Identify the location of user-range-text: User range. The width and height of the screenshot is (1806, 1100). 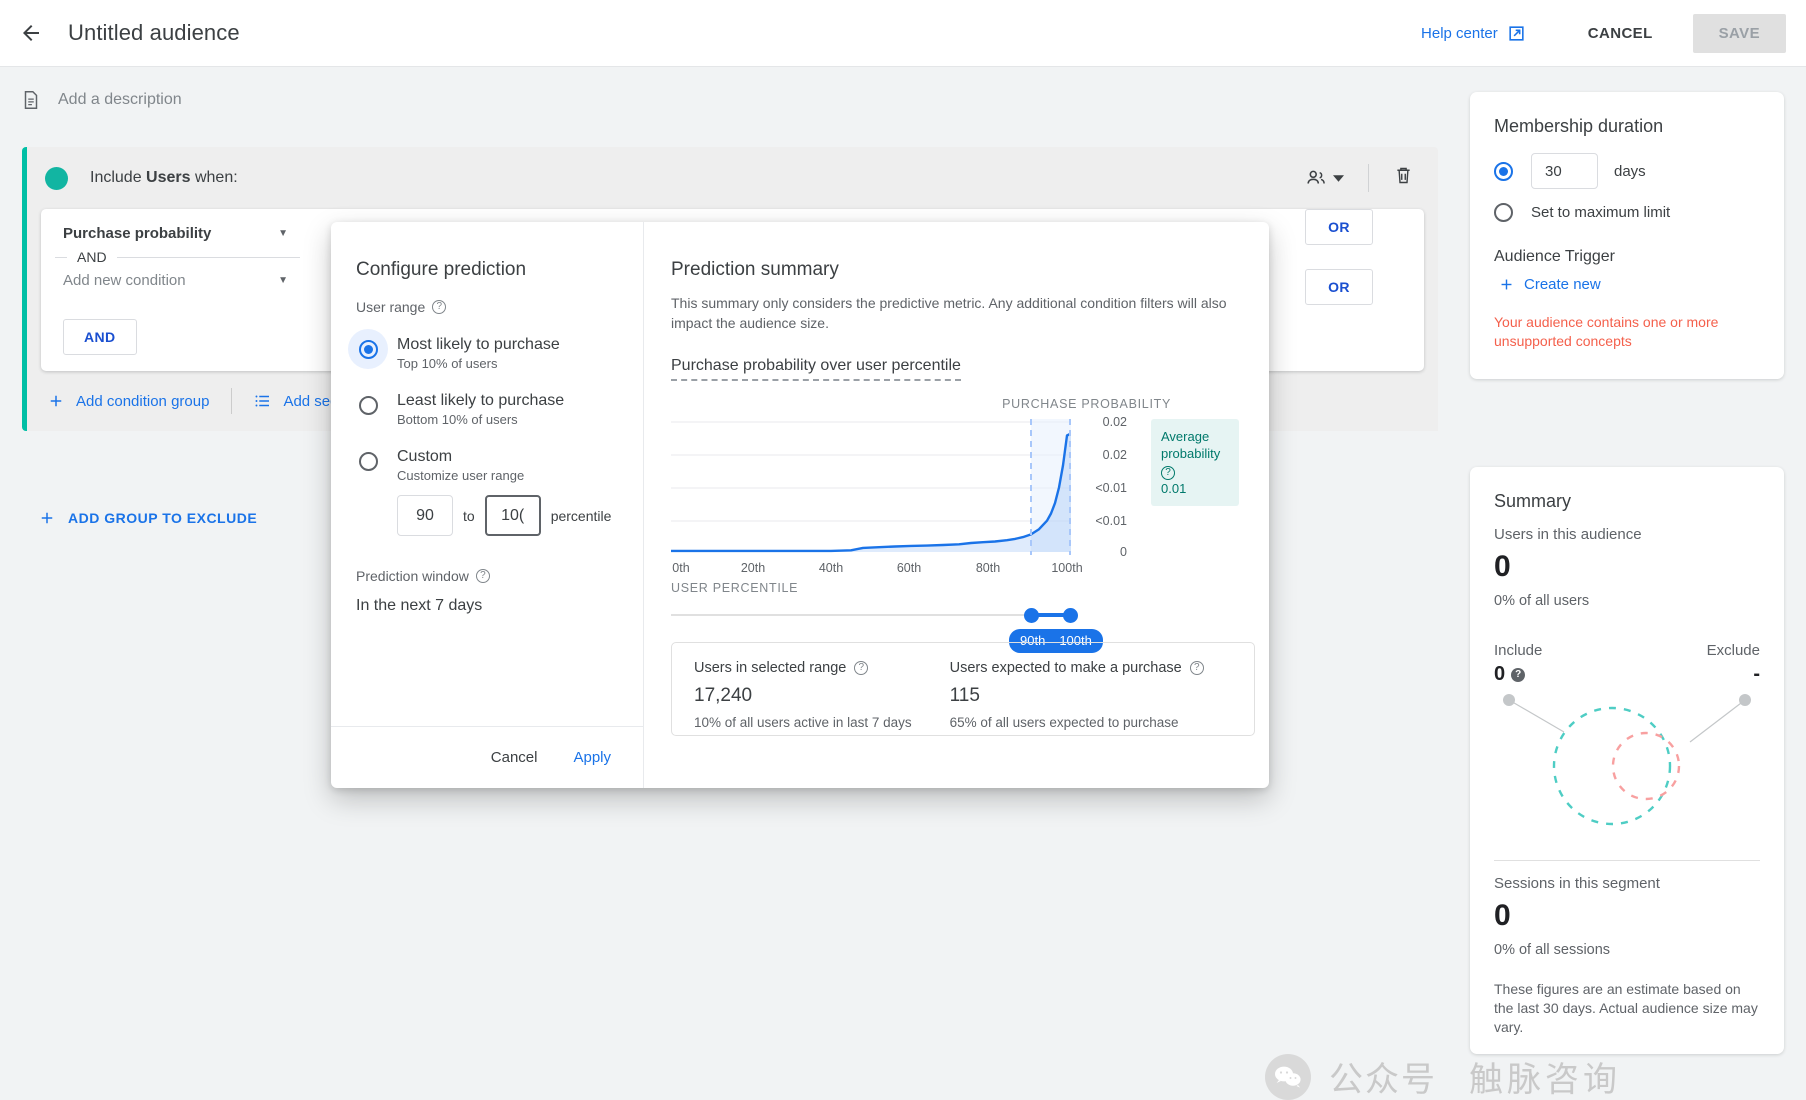
(391, 307).